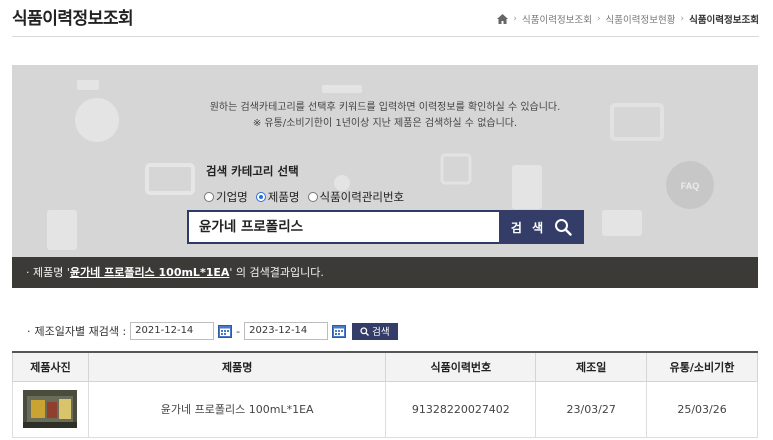 The width and height of the screenshot is (773, 440). What do you see at coordinates (283, 197) in the screenshot?
I see `radio-label: 제품명` at bounding box center [283, 197].